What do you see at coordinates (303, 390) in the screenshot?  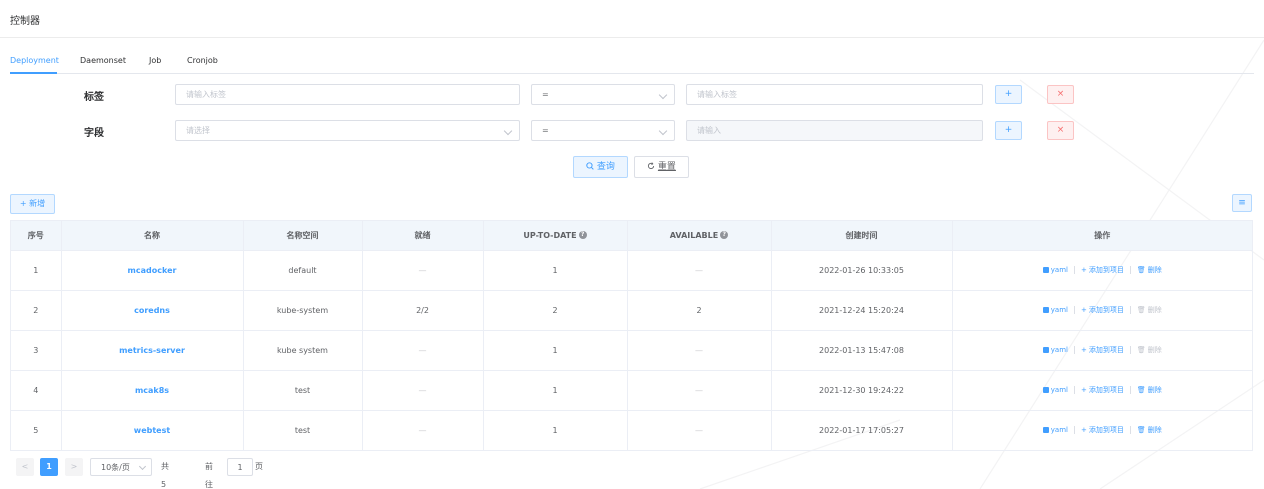 I see `cell-namespace: test` at bounding box center [303, 390].